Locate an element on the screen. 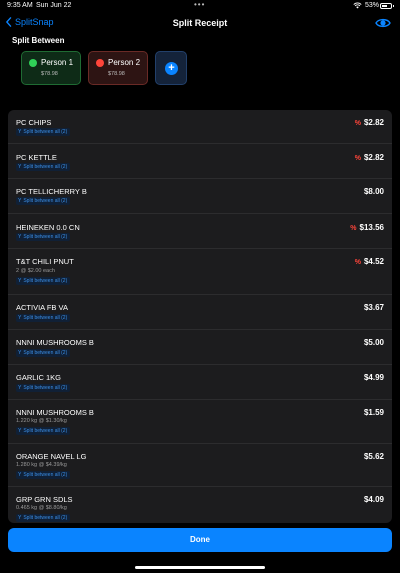 The height and width of the screenshot is (573, 400). home-indicator is located at coordinates (200, 567).